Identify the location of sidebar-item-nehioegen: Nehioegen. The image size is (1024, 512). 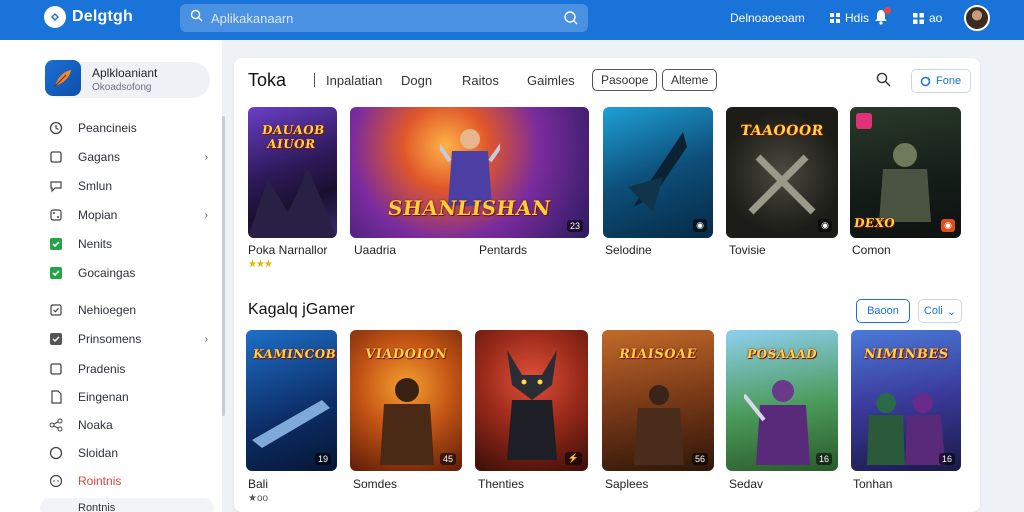
(133, 310).